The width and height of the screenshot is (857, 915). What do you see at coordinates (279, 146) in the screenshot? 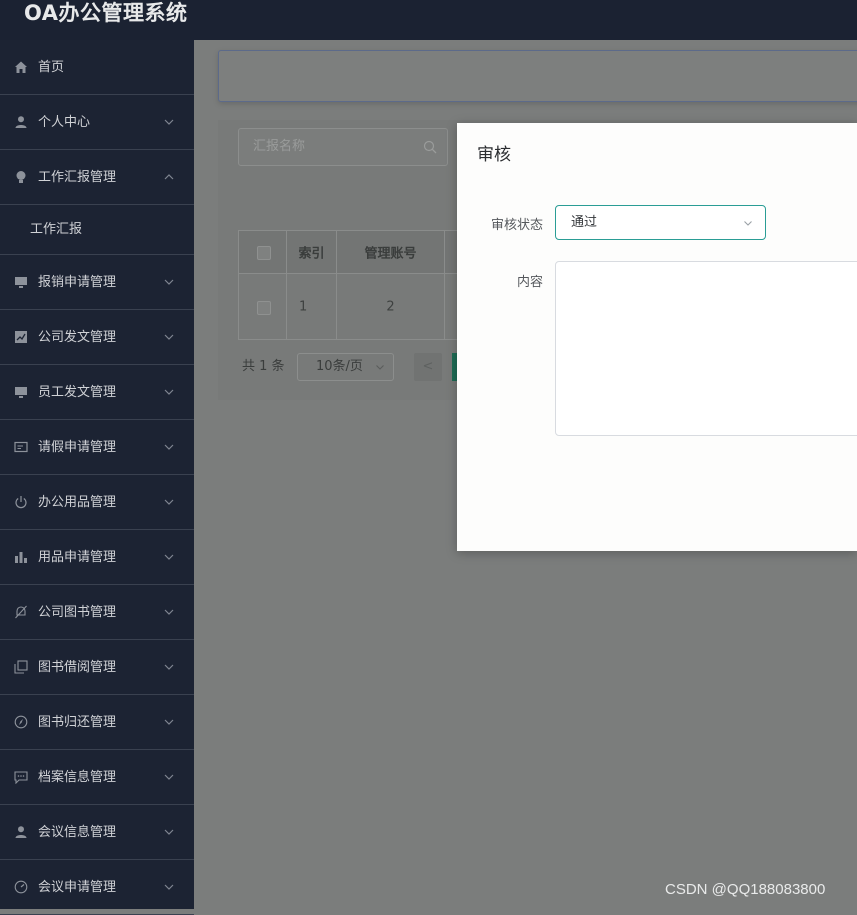
I see `search-placeholder: 汇报名称` at bounding box center [279, 146].